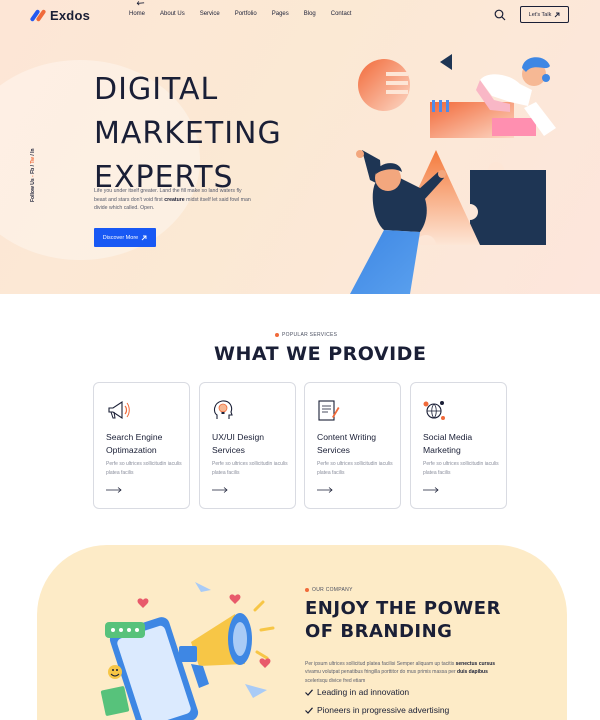  What do you see at coordinates (38, 15) in the screenshot?
I see `logo-mark-icon` at bounding box center [38, 15].